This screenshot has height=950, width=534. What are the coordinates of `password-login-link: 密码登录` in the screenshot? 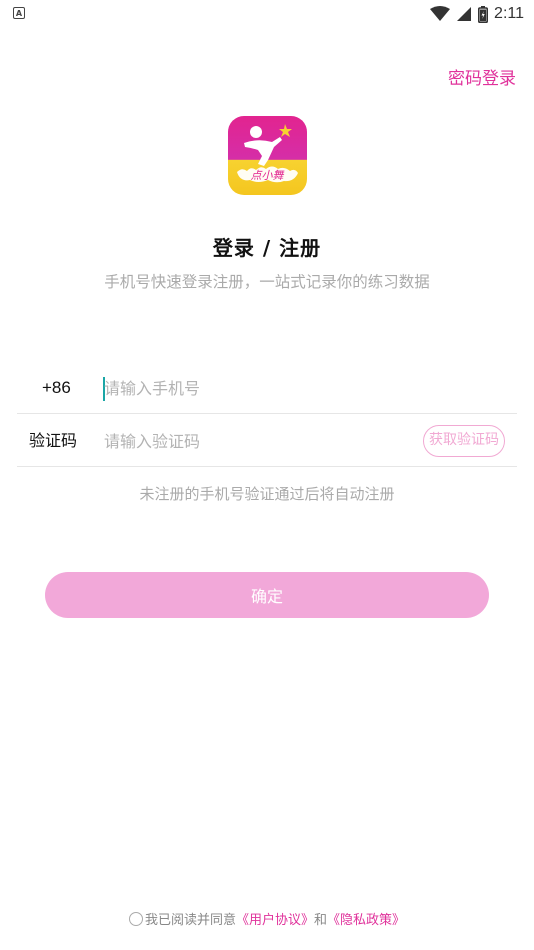 It's located at (482, 76).